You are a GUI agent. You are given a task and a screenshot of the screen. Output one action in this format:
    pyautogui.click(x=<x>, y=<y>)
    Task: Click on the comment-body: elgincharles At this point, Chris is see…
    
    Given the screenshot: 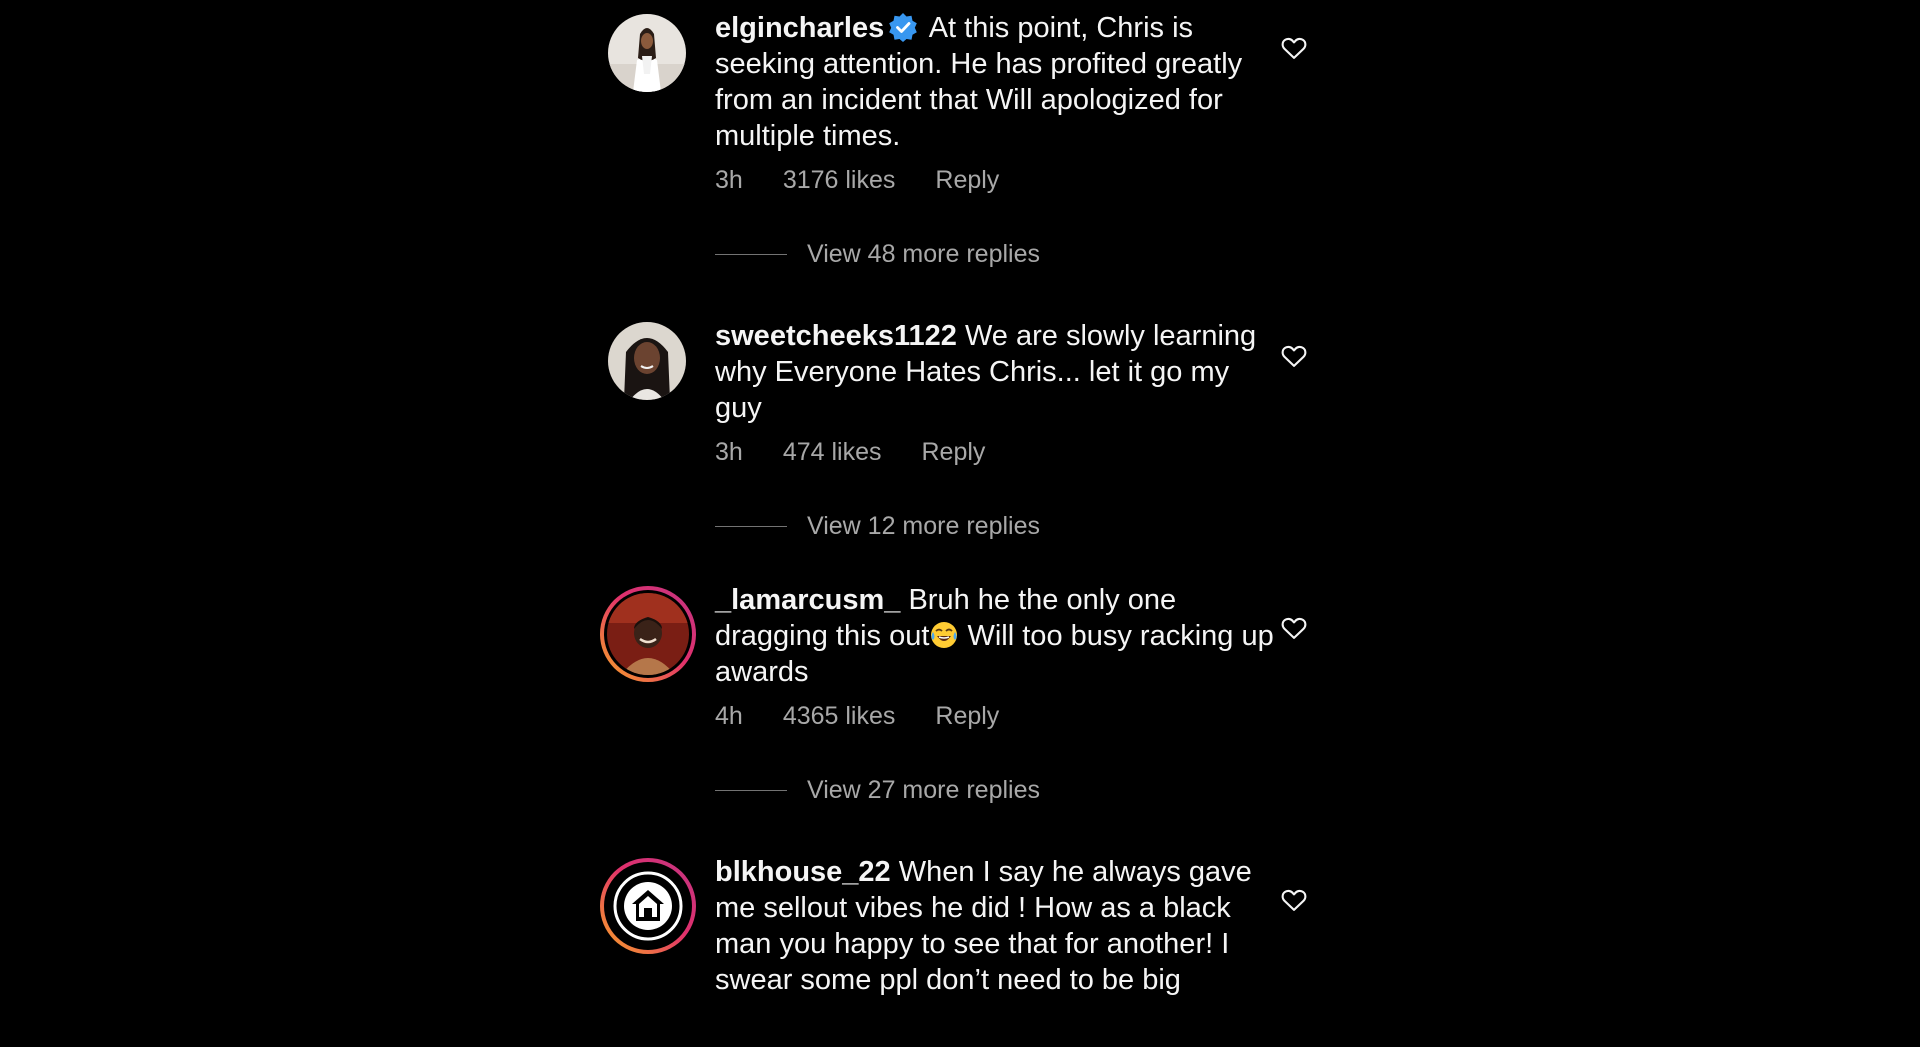 What is the action you would take?
    pyautogui.click(x=995, y=82)
    